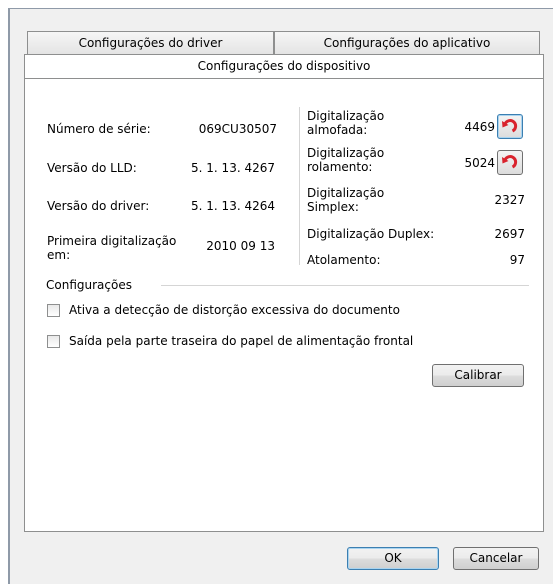  I want to click on first-scan-label-line2: em:, so click(59, 255).